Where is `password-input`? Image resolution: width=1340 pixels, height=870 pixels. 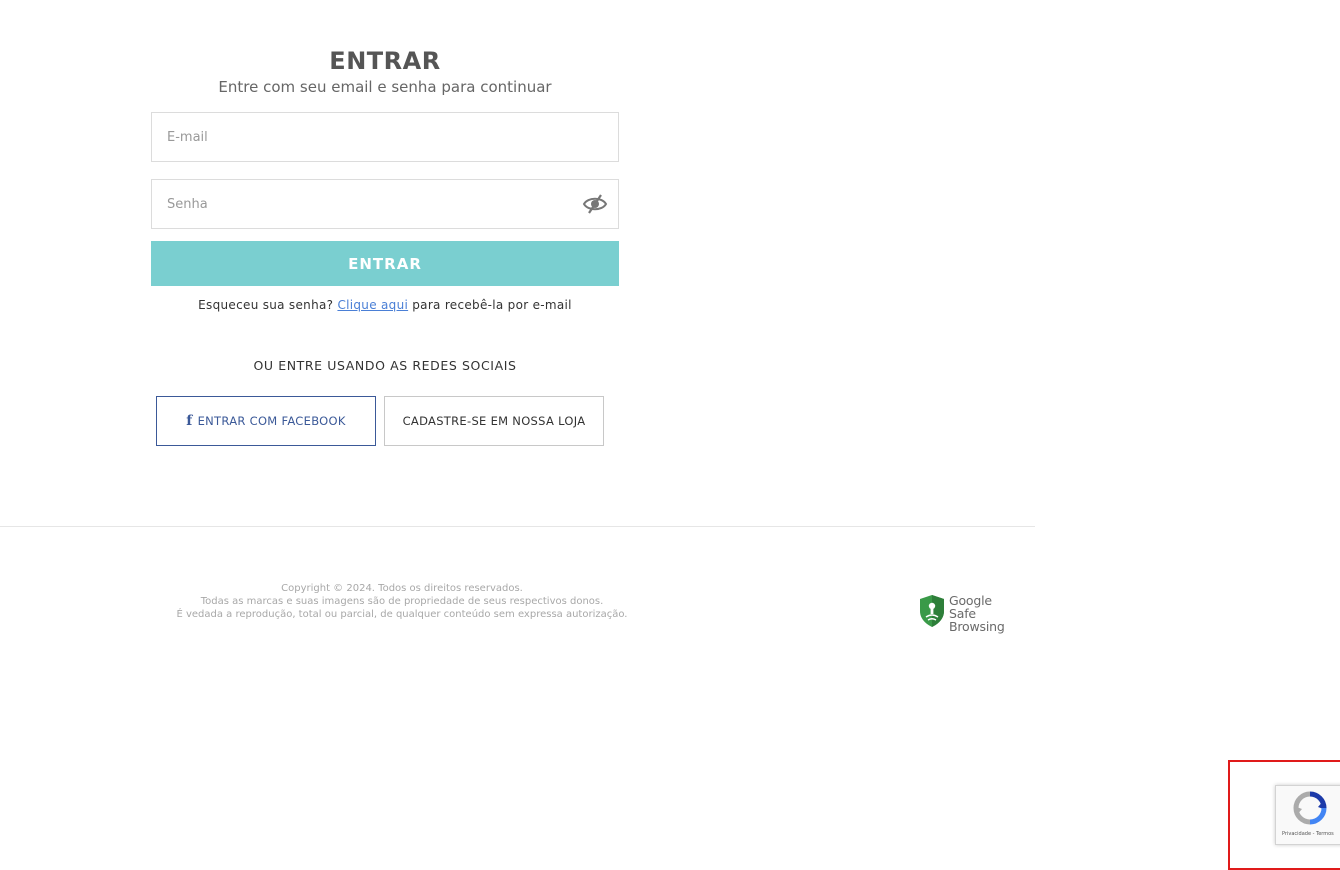 password-input is located at coordinates (385, 204).